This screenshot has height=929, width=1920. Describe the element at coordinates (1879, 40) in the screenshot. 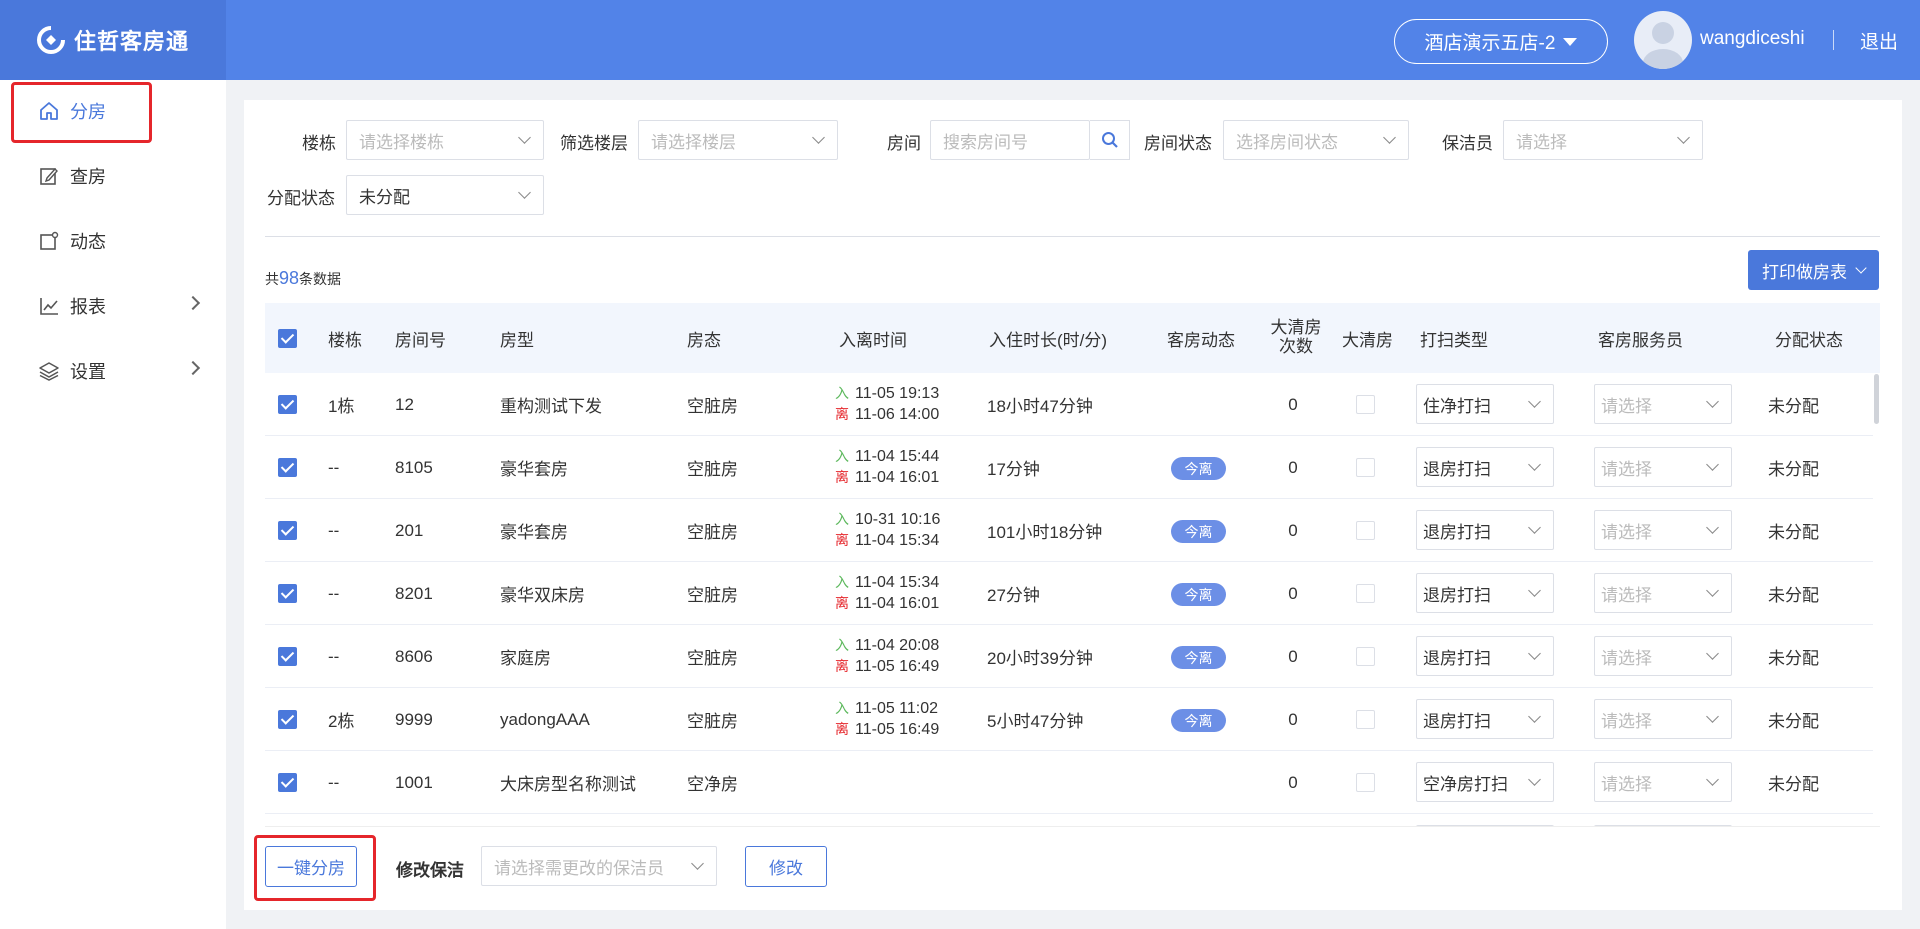

I see `logout-link: 退出` at that location.